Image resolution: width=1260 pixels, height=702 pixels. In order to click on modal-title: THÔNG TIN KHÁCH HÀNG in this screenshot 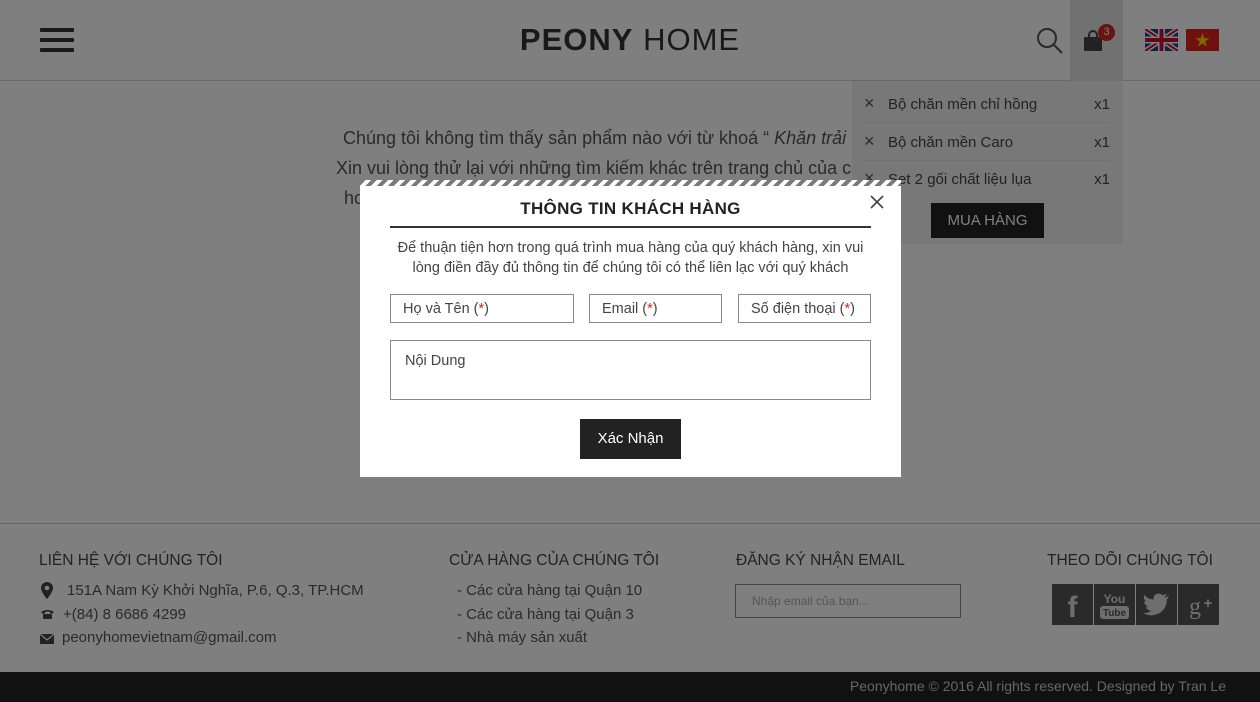, I will do `click(630, 208)`.